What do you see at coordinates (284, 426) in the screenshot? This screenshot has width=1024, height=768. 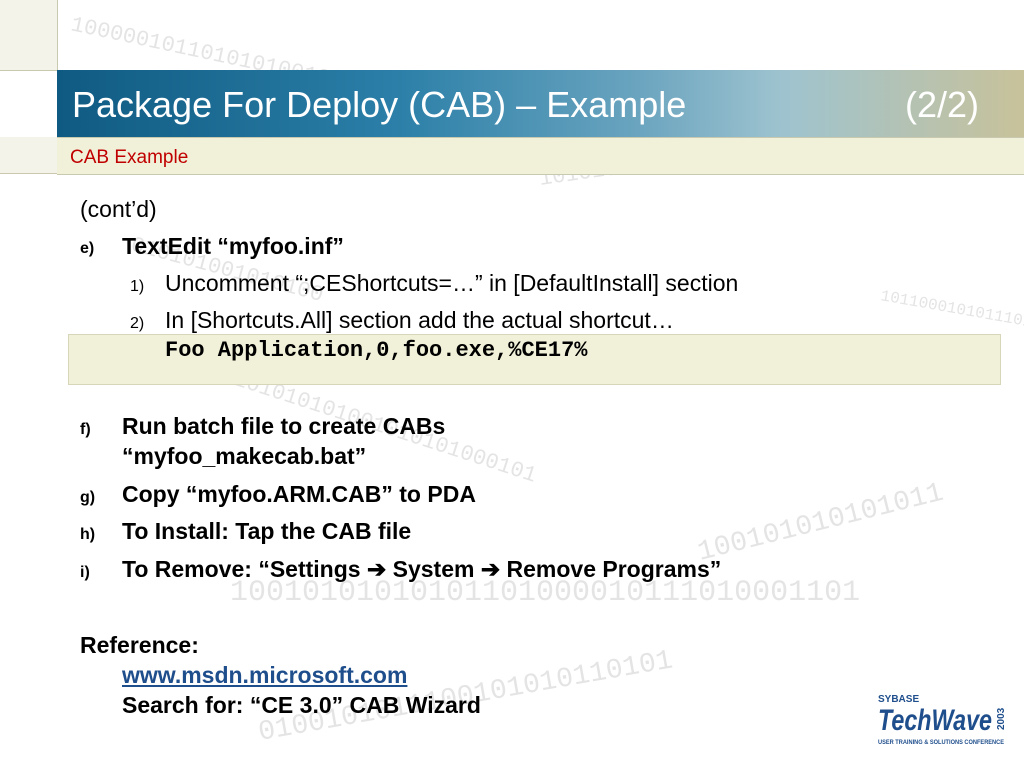 I see `item-f-text: Run batch file to create CABs` at bounding box center [284, 426].